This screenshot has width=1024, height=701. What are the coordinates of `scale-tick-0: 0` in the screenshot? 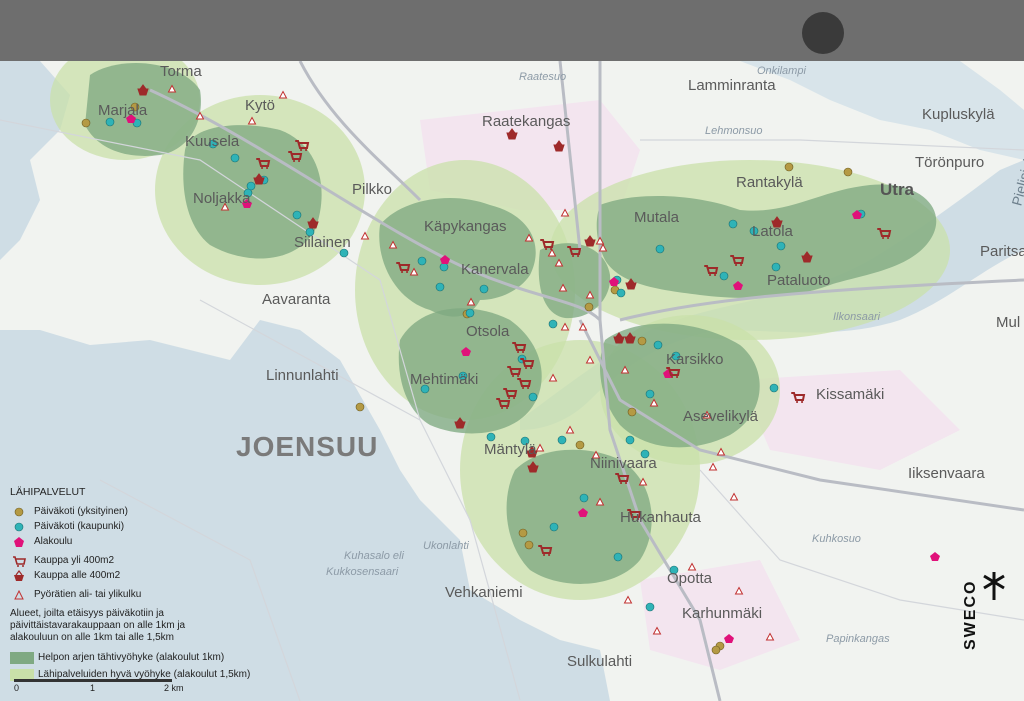 It's located at (17, 688).